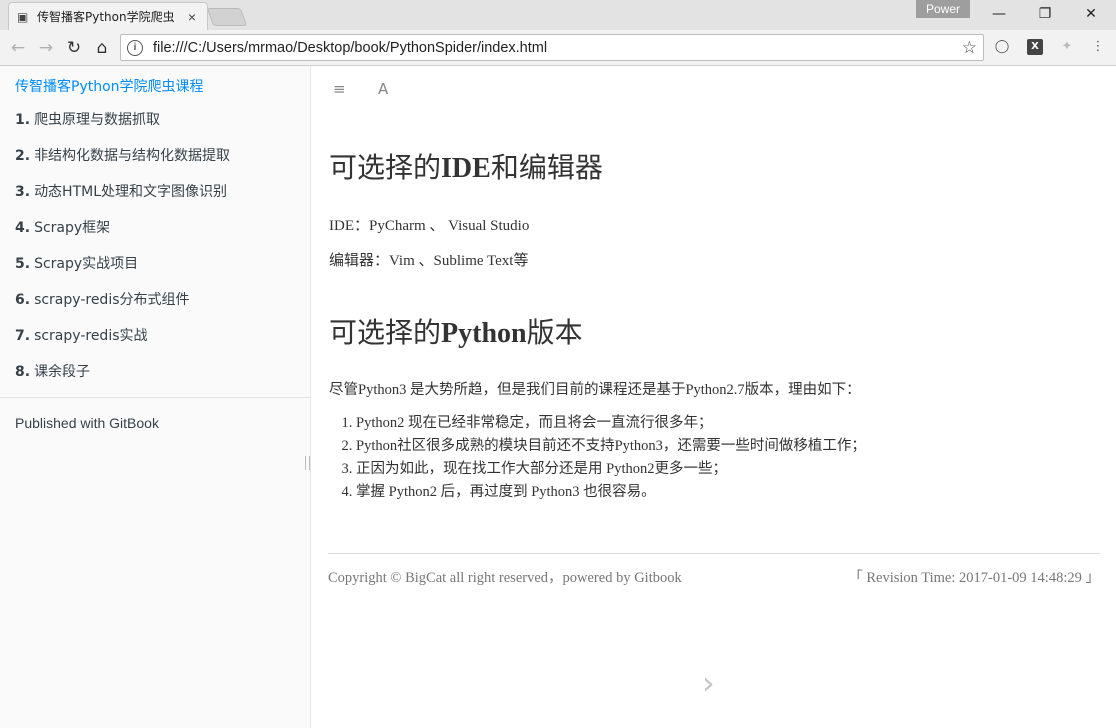 The width and height of the screenshot is (1116, 728). I want to click on list-item: Python2 现在已经非常稳定，而且将会一直流行很多年；, so click(611, 423).